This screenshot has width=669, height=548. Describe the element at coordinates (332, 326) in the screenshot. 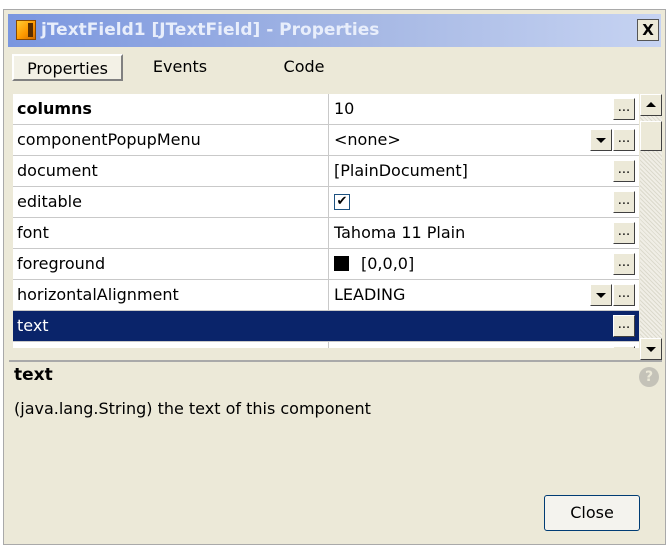

I see `property-value` at that location.